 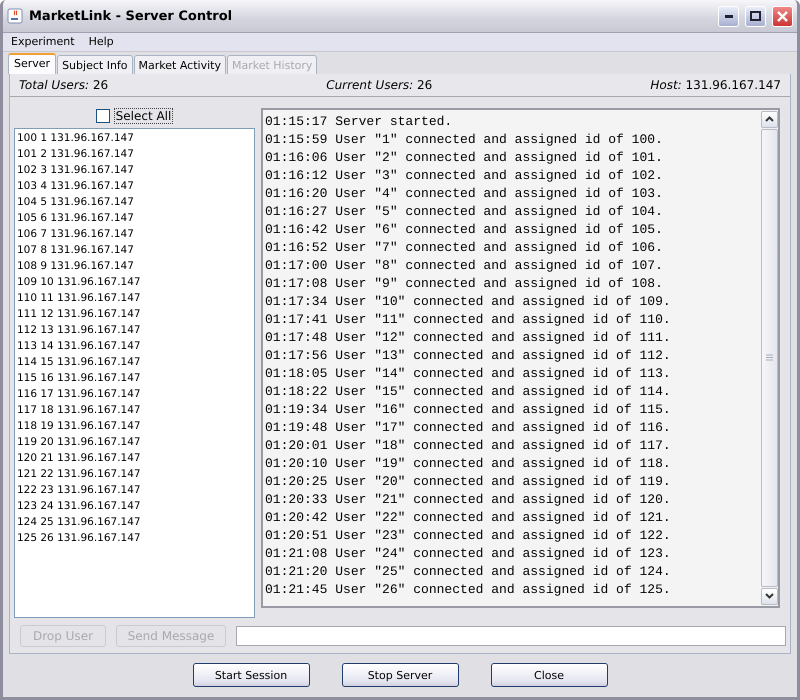 What do you see at coordinates (134, 538) in the screenshot?
I see `user-list-item: 125 26 131.96.167.147` at bounding box center [134, 538].